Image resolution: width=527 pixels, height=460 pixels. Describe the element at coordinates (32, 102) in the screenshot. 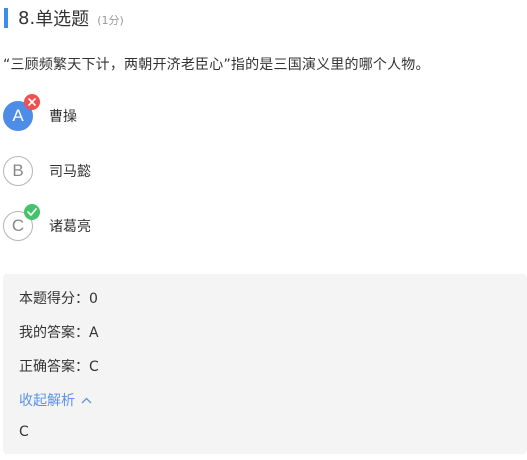

I see `wrong-icon` at that location.